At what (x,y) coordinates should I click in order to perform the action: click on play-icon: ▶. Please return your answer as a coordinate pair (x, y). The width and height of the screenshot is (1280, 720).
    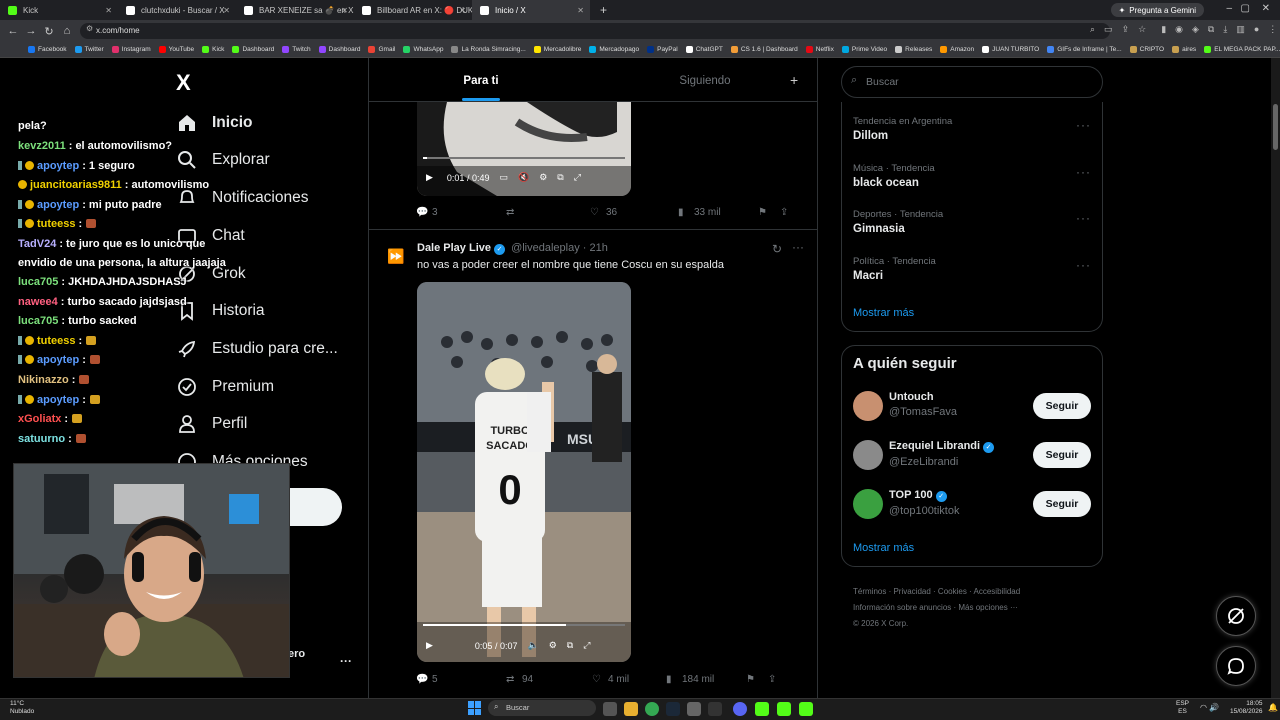
    Looking at the image, I should click on (429, 177).